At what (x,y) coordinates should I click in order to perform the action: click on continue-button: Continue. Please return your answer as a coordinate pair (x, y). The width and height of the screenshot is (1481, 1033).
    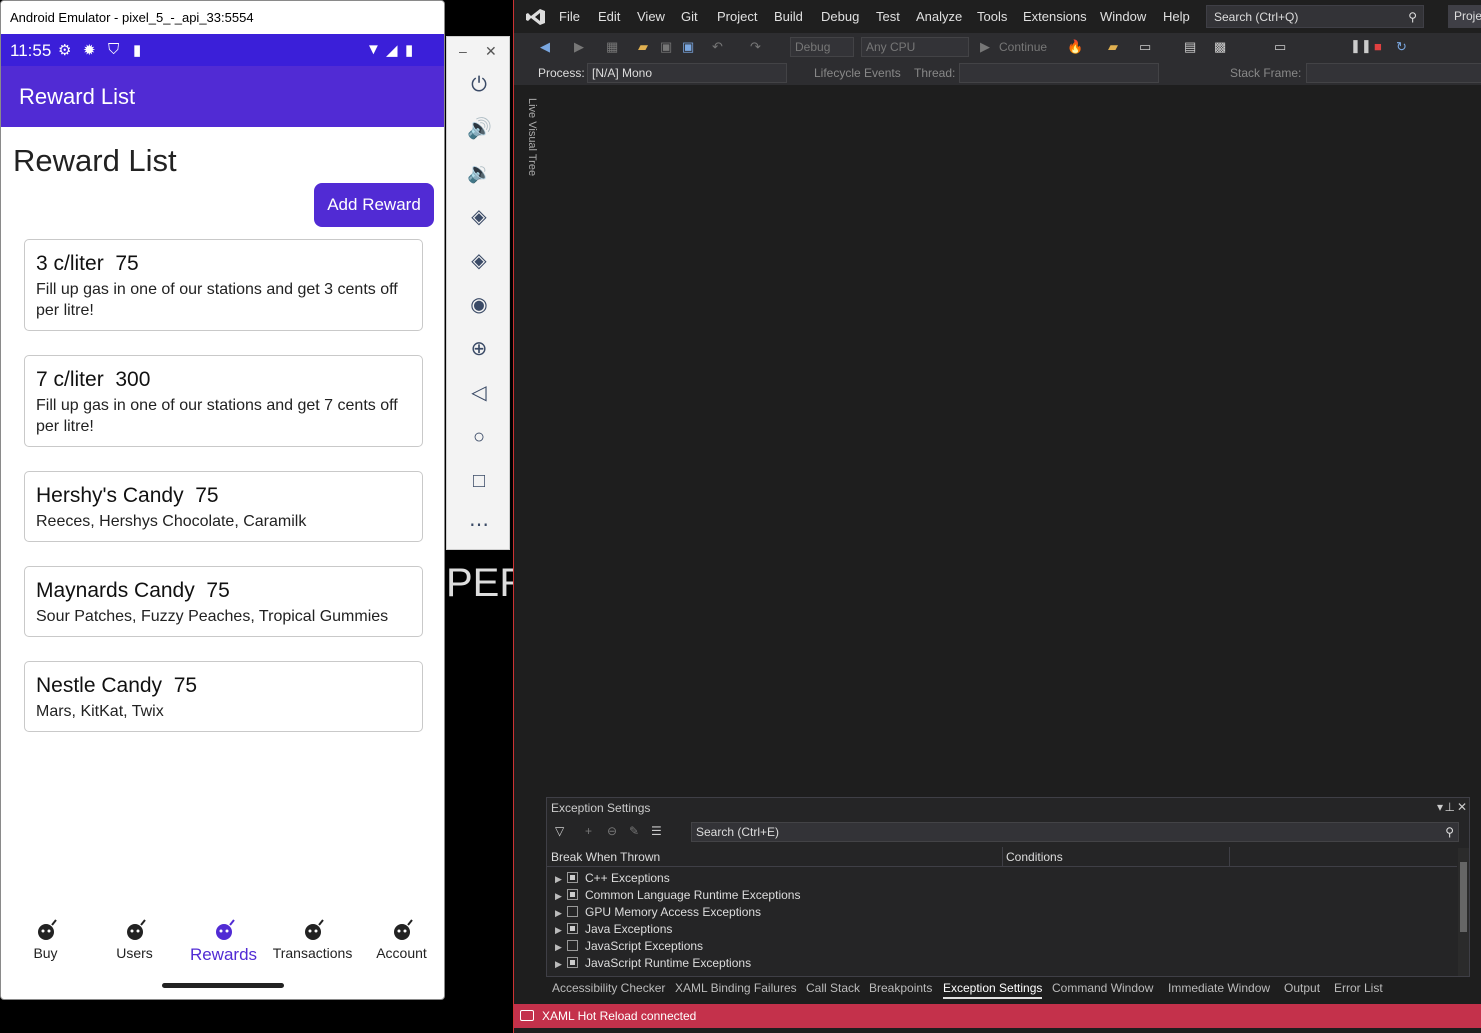
    Looking at the image, I should click on (1023, 47).